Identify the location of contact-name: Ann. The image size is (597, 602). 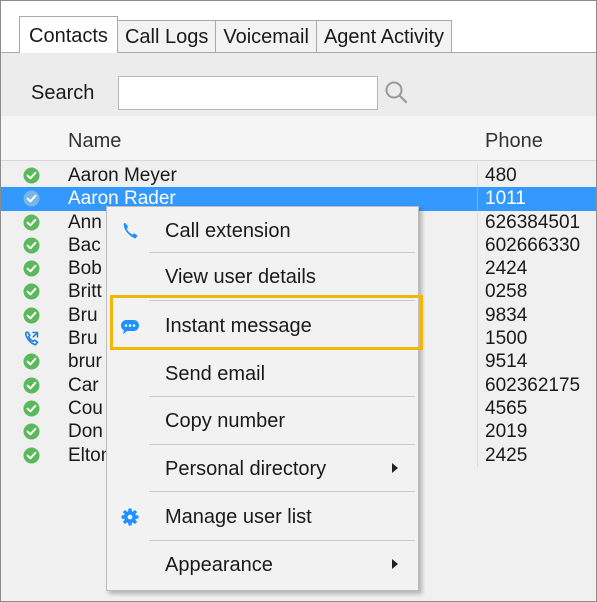
(85, 222).